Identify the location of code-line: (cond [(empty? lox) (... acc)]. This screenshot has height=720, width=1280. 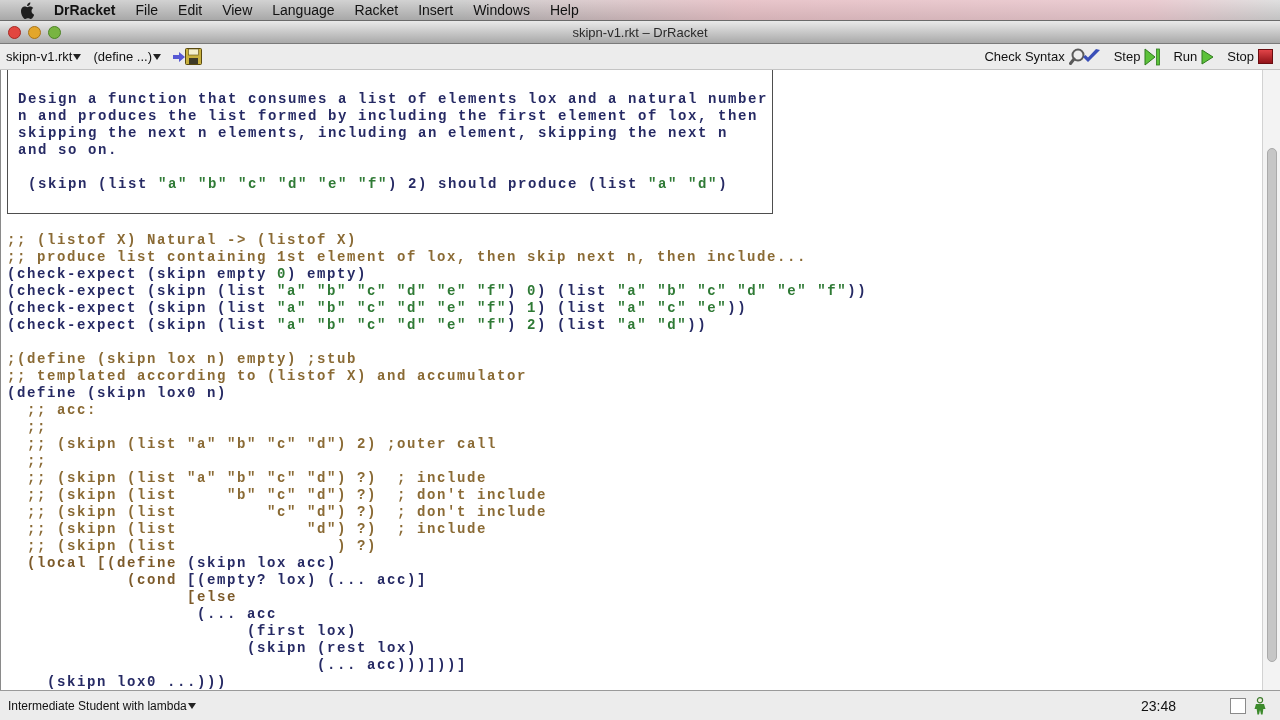
(277, 580).